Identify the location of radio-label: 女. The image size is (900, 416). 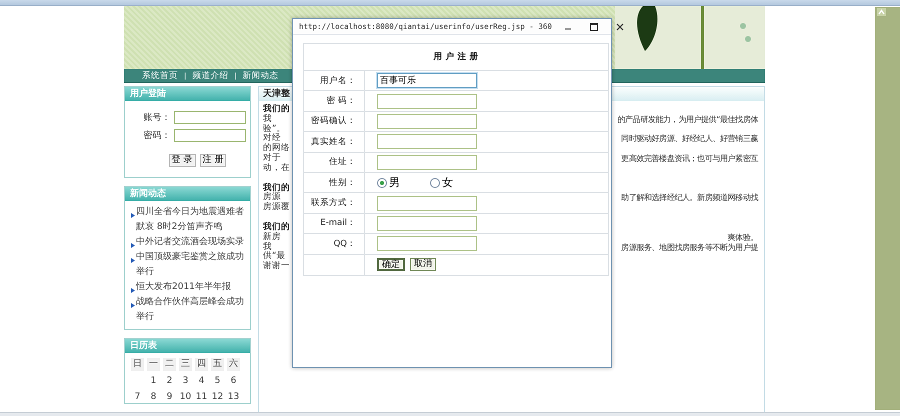
(447, 182).